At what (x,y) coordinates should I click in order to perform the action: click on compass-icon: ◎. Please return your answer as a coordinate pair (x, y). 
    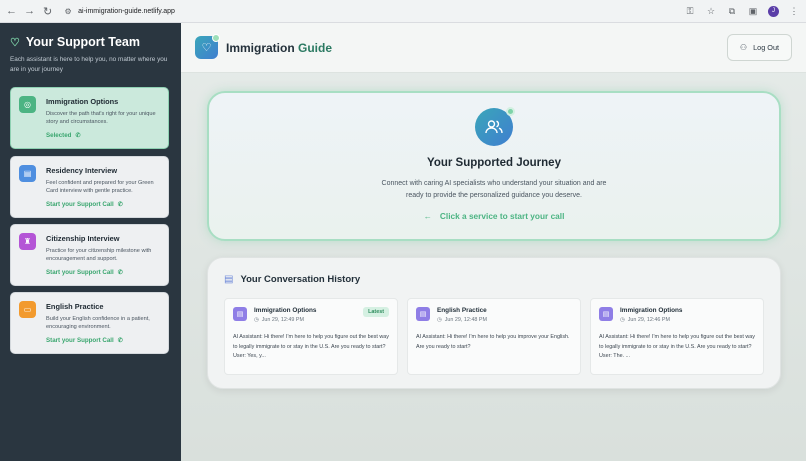
    Looking at the image, I should click on (27, 104).